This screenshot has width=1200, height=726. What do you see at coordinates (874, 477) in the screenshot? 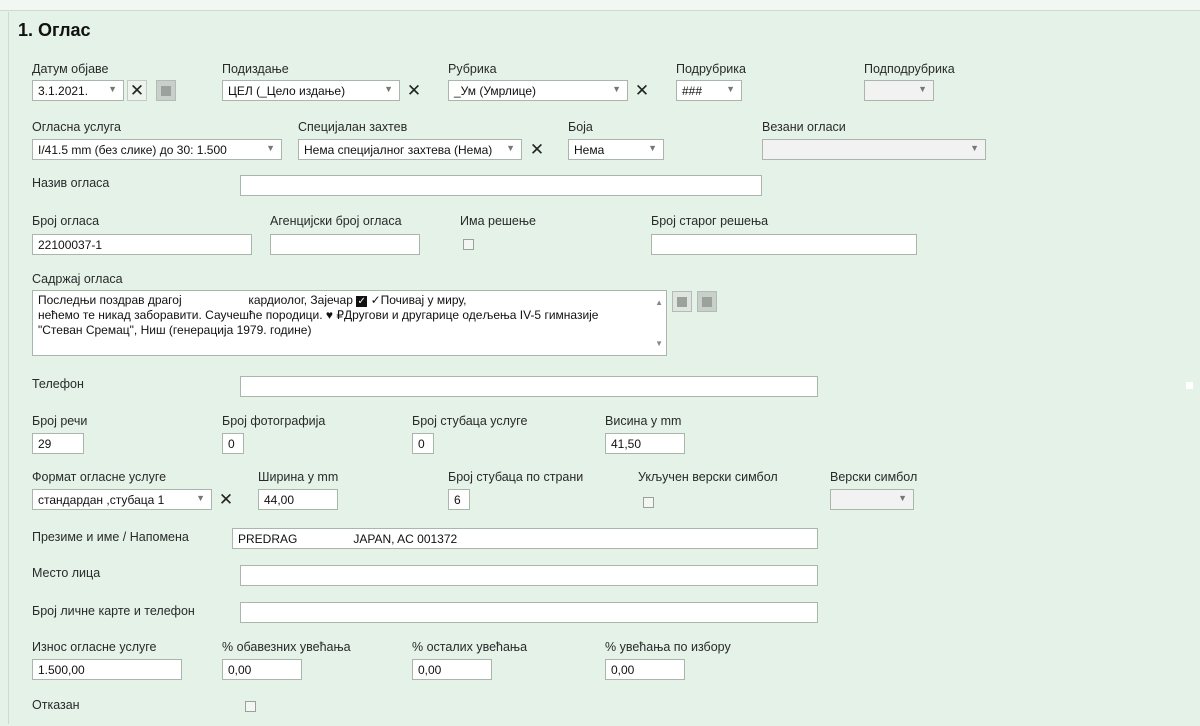
I see `label-verski-simbol: Верски симбол` at bounding box center [874, 477].